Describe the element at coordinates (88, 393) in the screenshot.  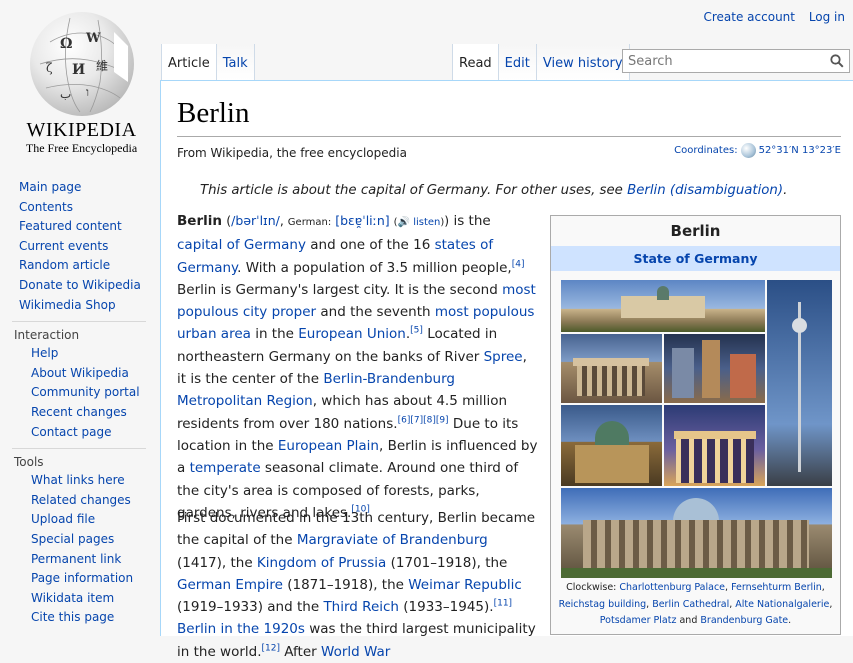
I see `nav-community-portal: Community portal` at that location.